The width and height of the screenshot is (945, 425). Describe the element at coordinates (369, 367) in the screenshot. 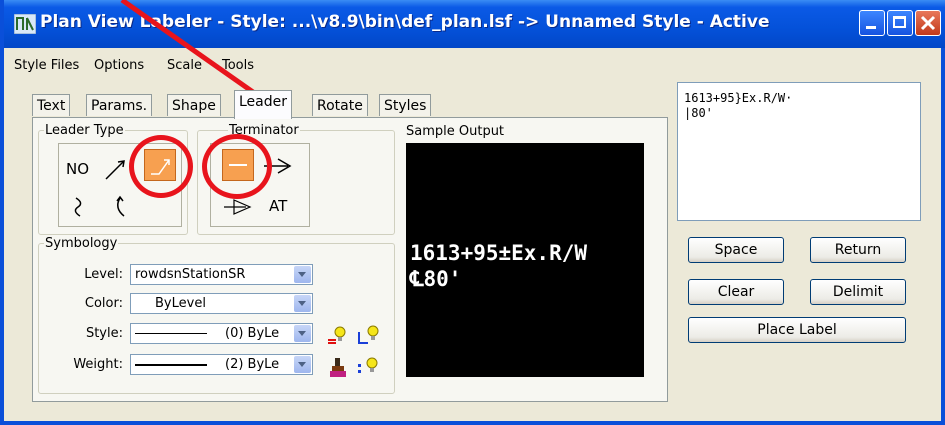

I see `bylevel-symbology-icon` at that location.